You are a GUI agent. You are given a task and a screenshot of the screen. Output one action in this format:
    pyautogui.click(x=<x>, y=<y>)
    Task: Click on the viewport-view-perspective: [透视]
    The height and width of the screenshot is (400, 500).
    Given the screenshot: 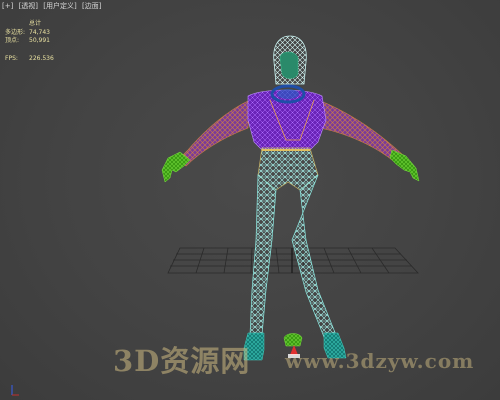 What is the action you would take?
    pyautogui.click(x=28, y=6)
    